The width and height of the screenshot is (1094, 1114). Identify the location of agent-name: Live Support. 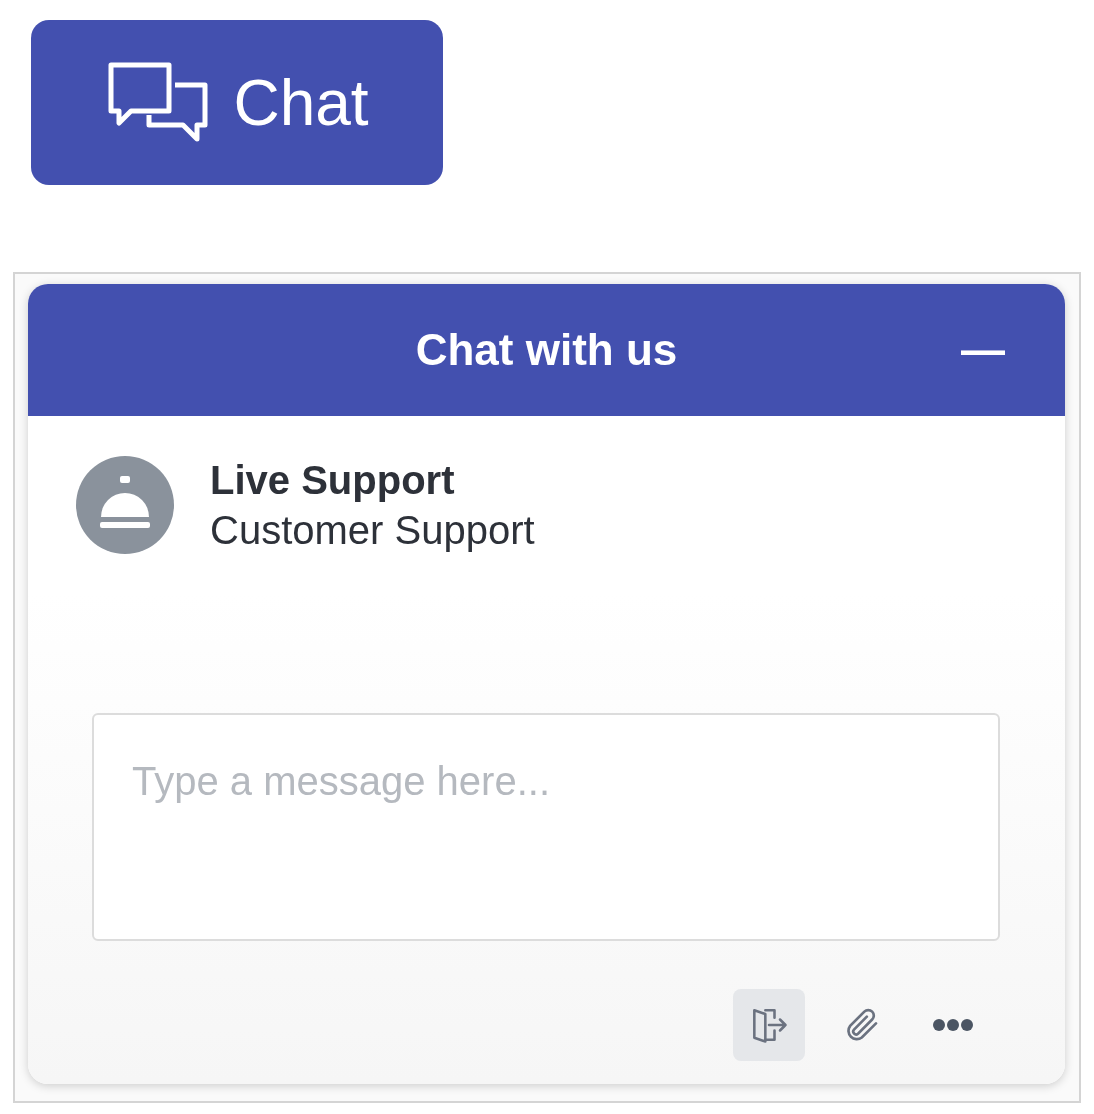
(333, 480).